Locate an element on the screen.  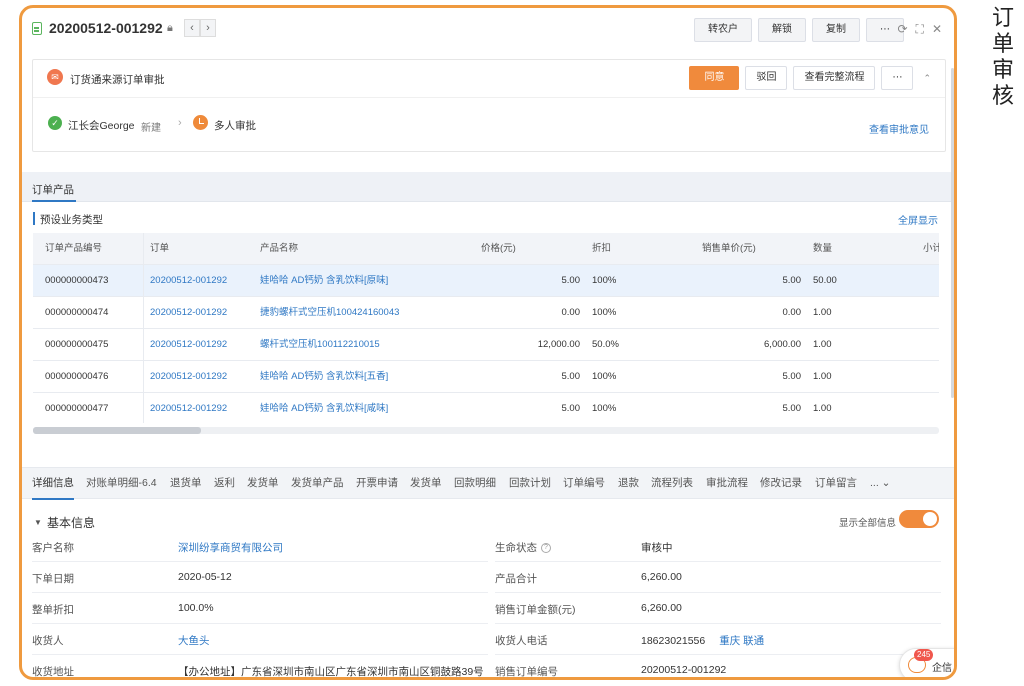
tab-payment-detail: 回款明细 is located at coordinates (475, 483).